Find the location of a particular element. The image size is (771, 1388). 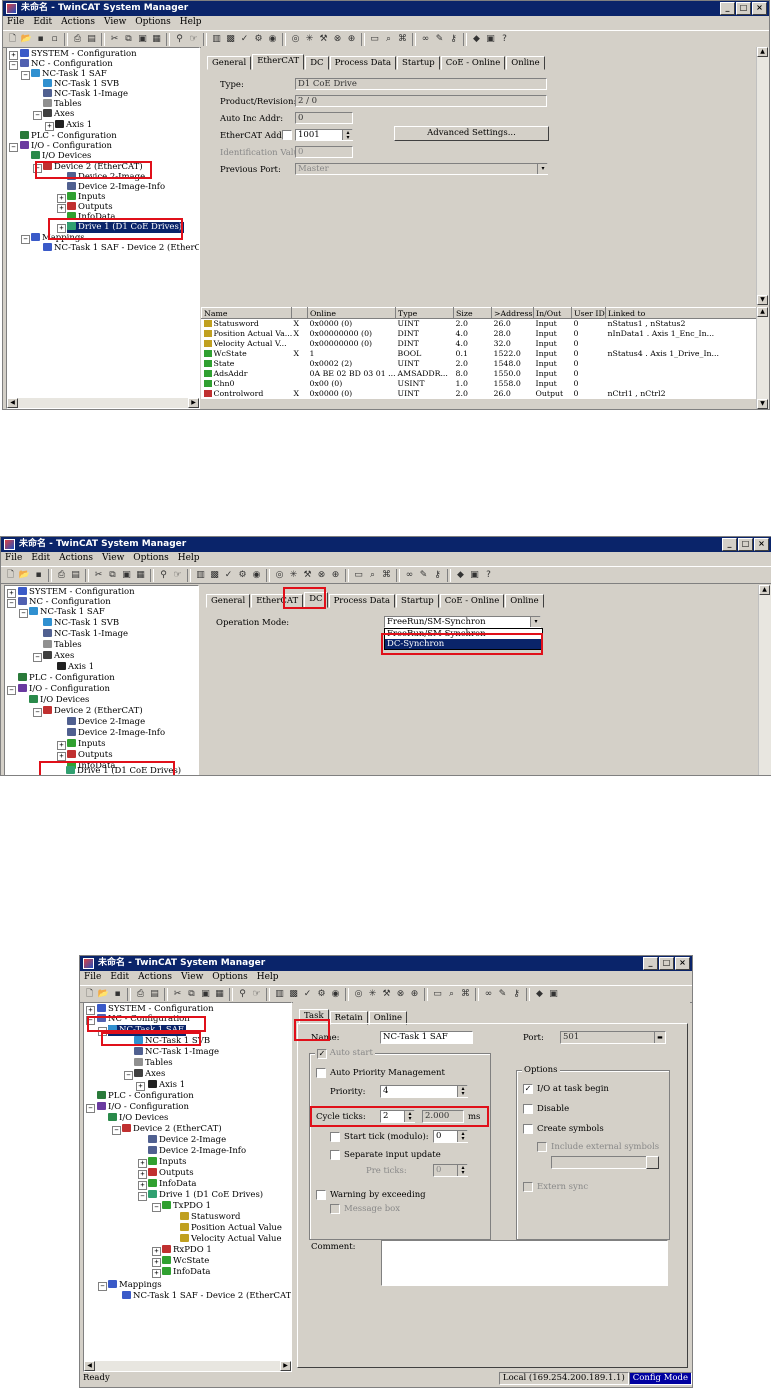

help-icon: ? is located at coordinates (488, 575).